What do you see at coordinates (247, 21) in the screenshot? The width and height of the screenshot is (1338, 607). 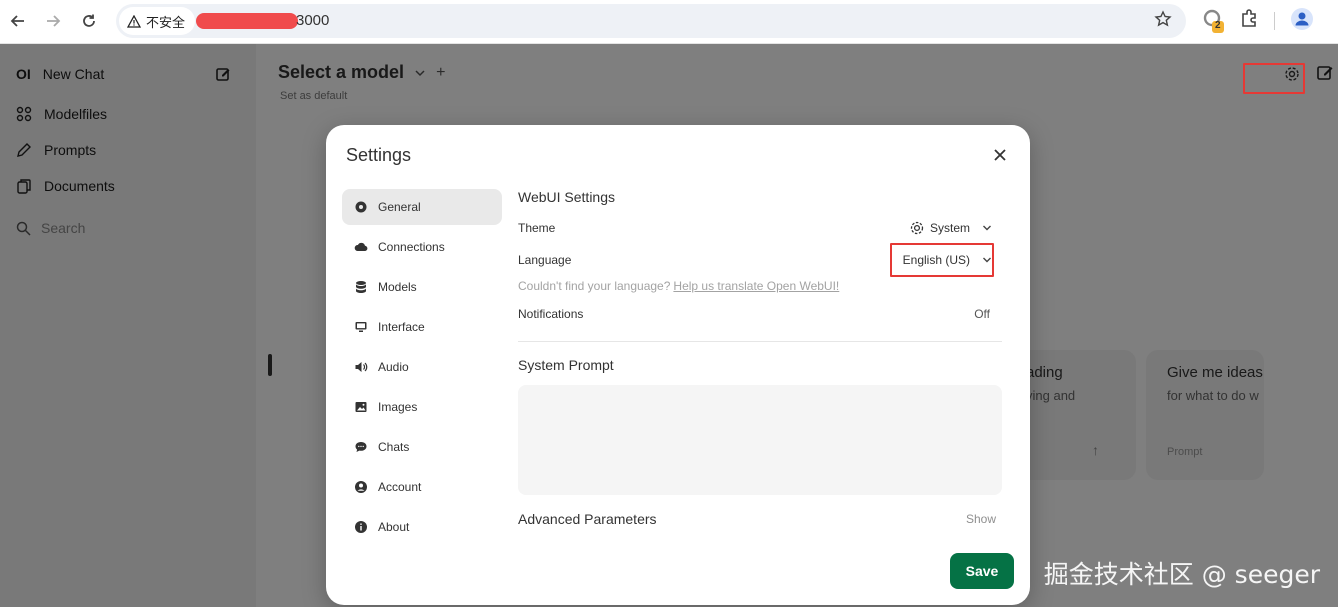 I see `redacted-url-mark` at bounding box center [247, 21].